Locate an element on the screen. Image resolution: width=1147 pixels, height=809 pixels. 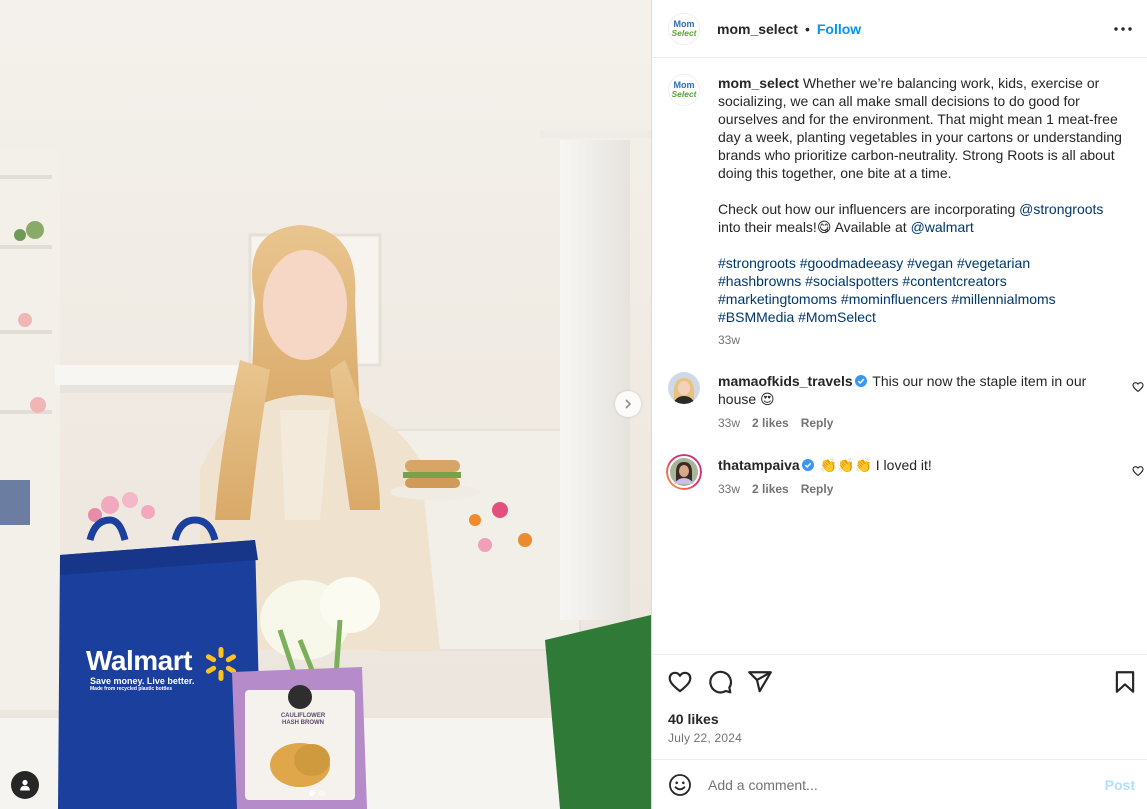
chevron-right-icon is located at coordinates (628, 404).